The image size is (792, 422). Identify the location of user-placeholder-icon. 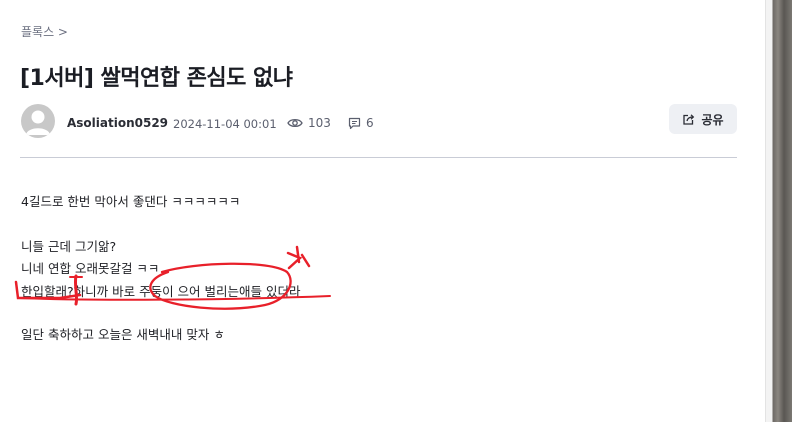
(38, 122).